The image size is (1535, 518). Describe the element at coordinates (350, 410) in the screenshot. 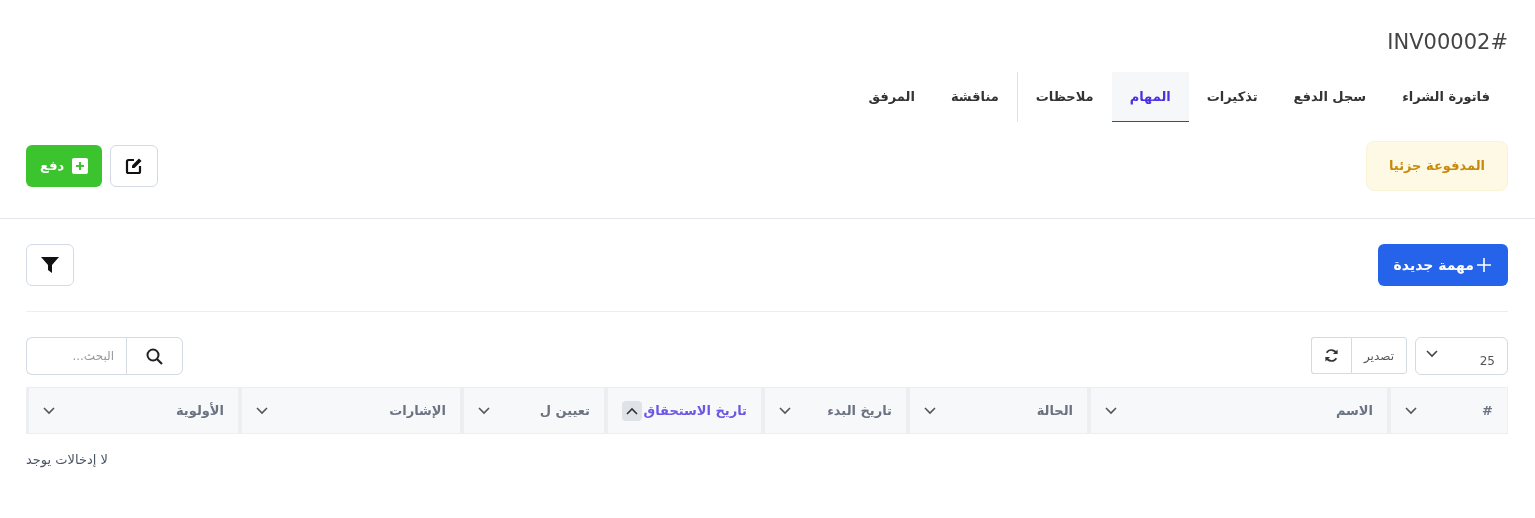

I see `column-header: الإشارات` at that location.